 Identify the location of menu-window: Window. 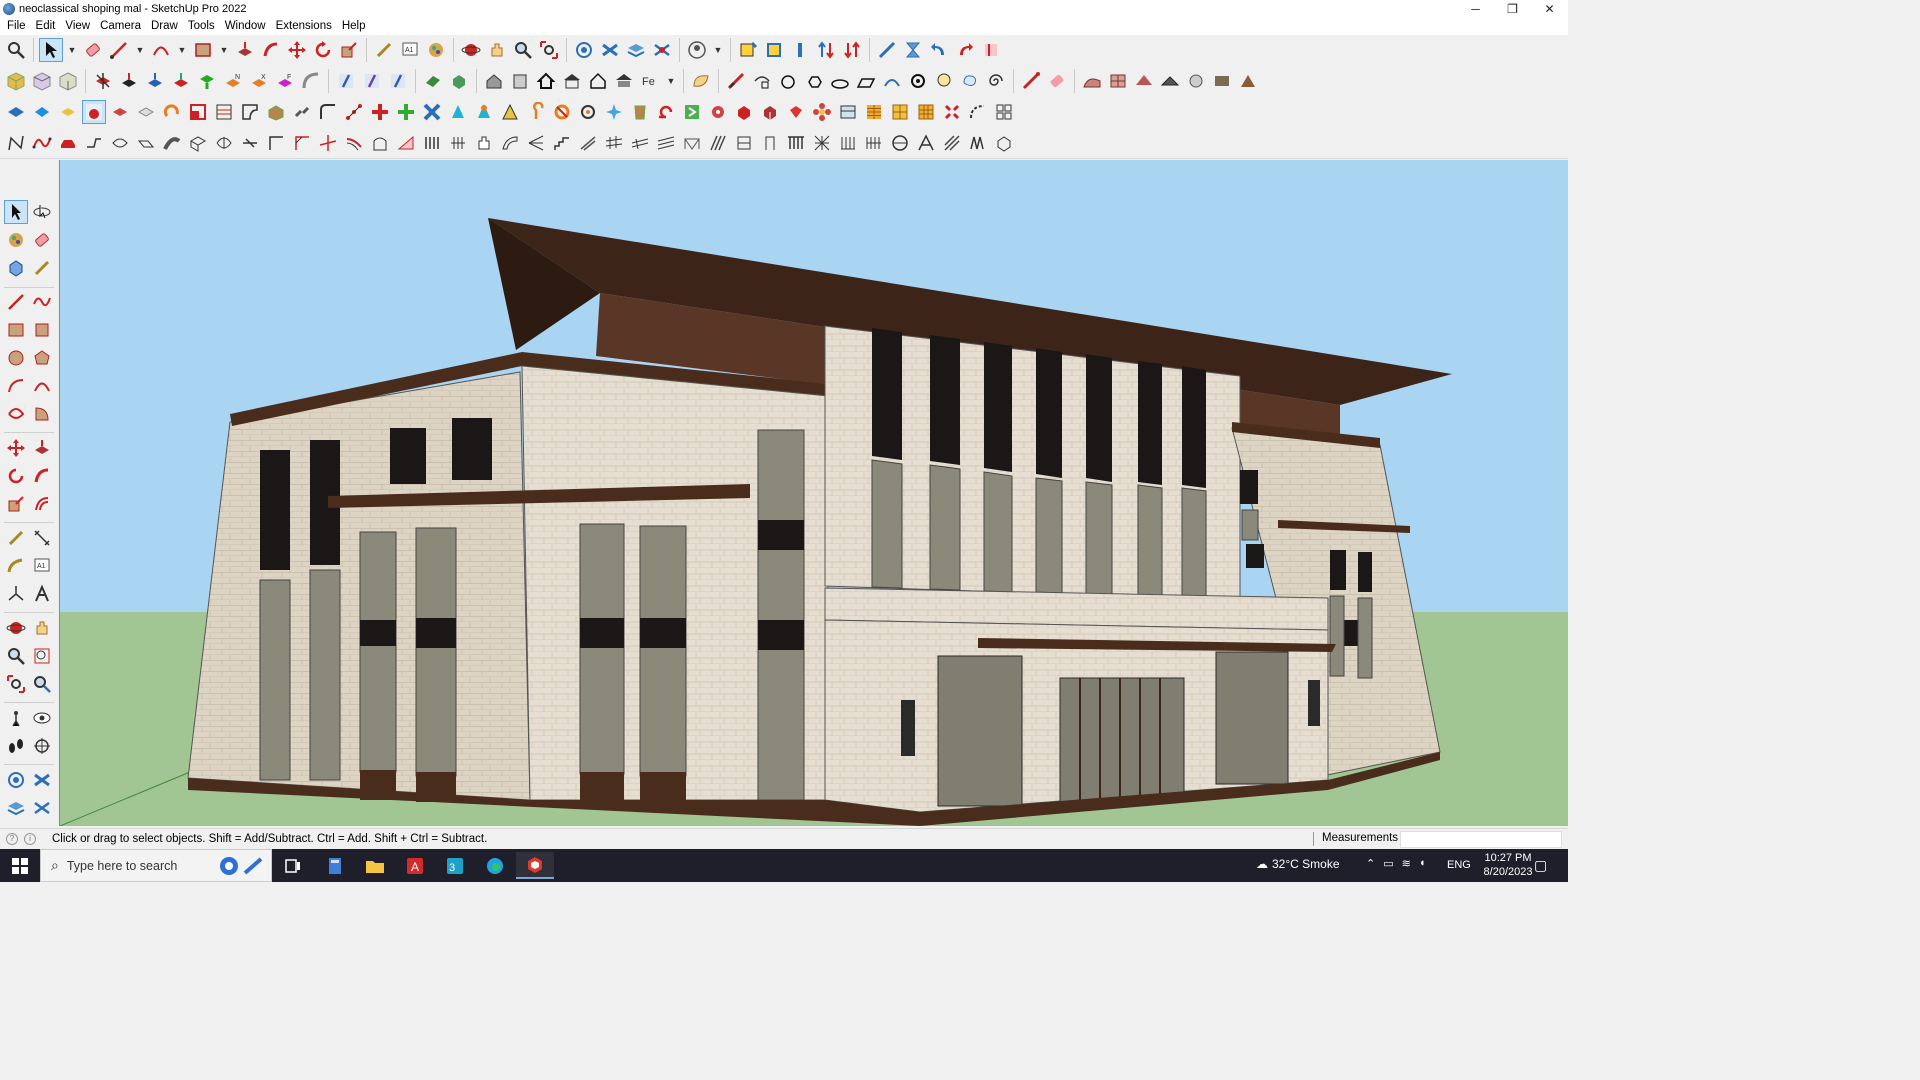
(245, 26).